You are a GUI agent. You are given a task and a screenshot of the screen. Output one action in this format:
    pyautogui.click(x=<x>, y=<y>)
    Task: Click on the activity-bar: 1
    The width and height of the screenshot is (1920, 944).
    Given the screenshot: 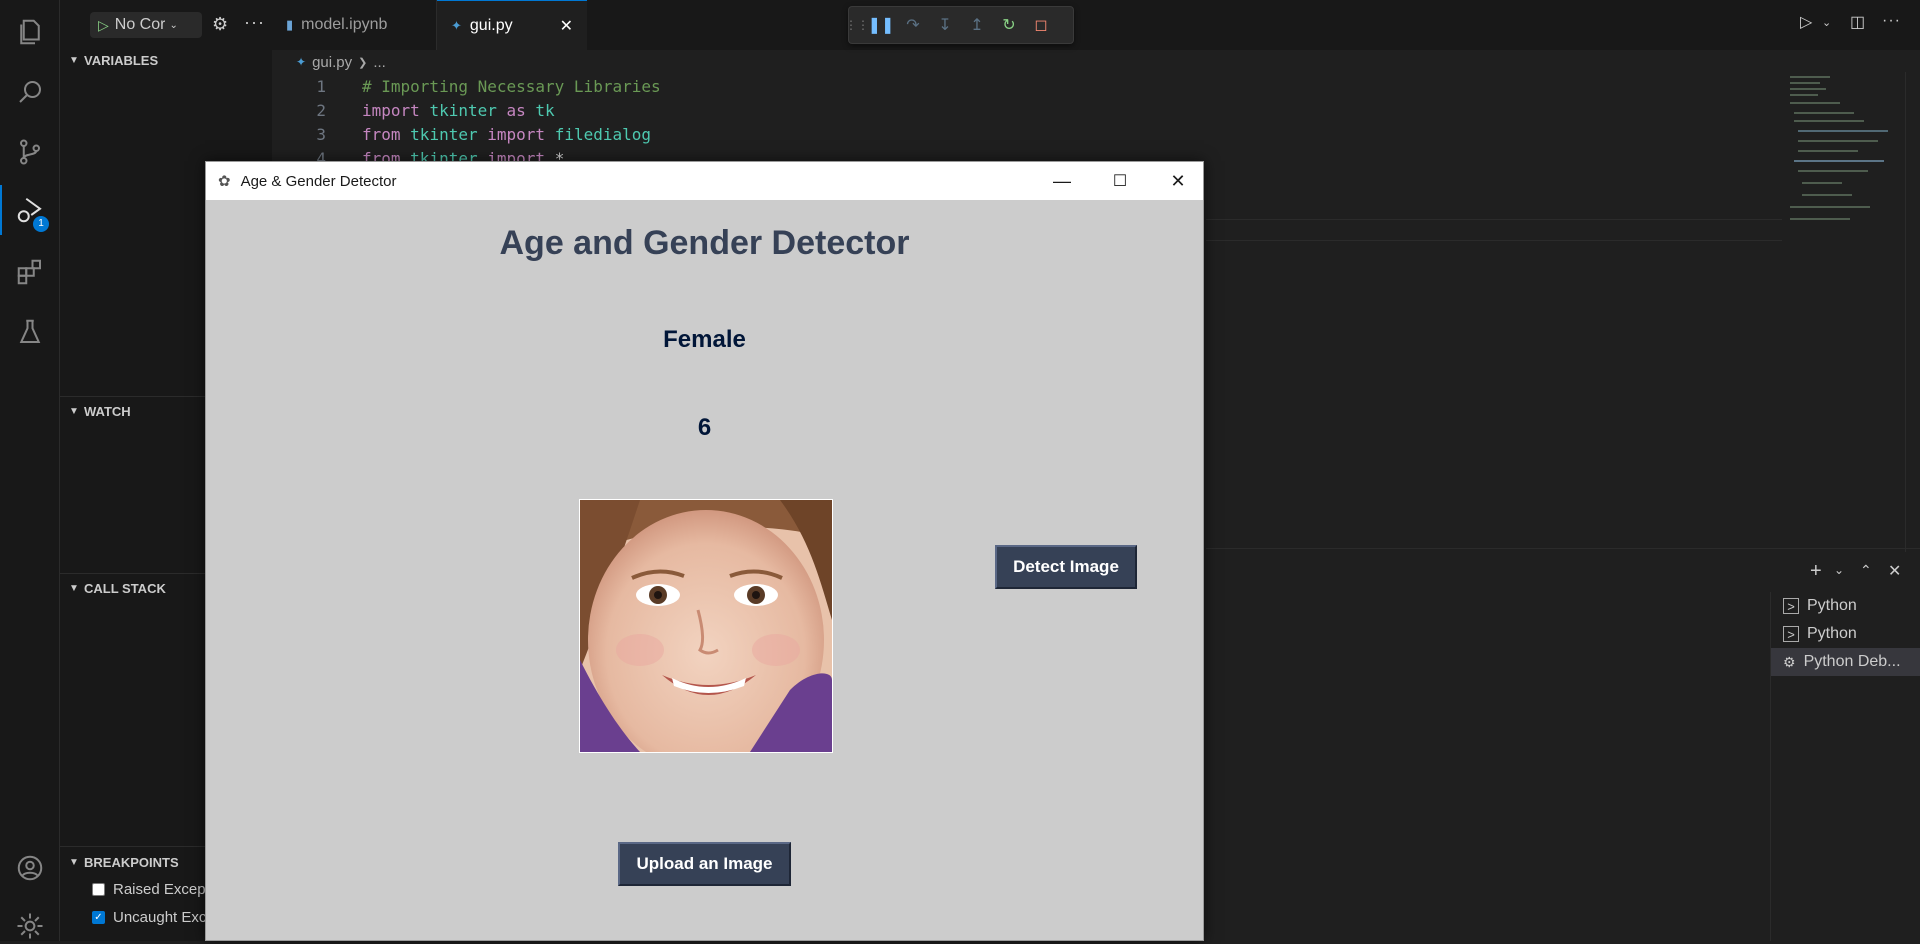 What is the action you would take?
    pyautogui.click(x=30, y=470)
    